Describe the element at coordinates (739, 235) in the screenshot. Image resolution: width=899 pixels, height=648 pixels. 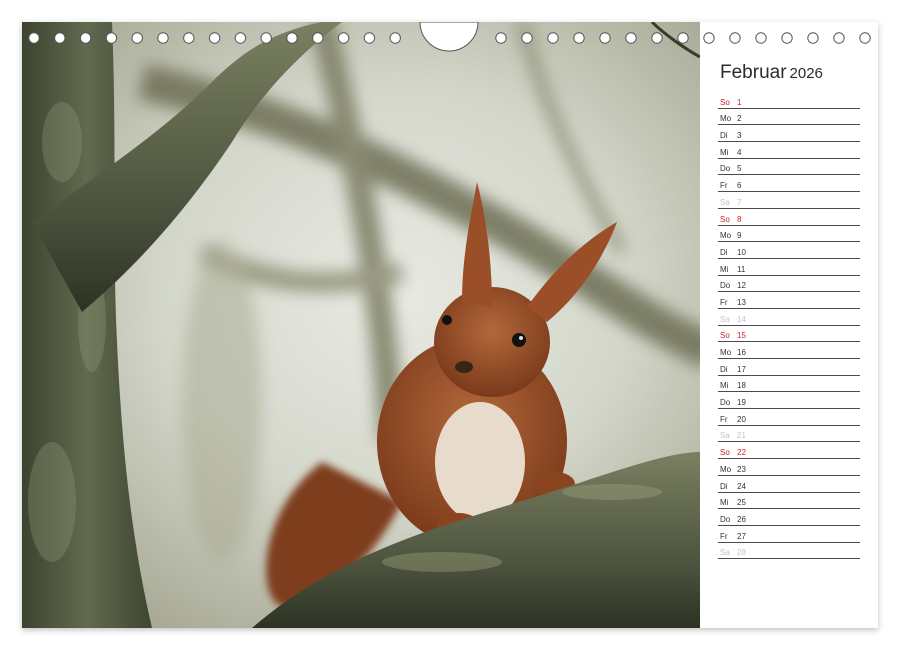
I see `day-number: 9` at that location.